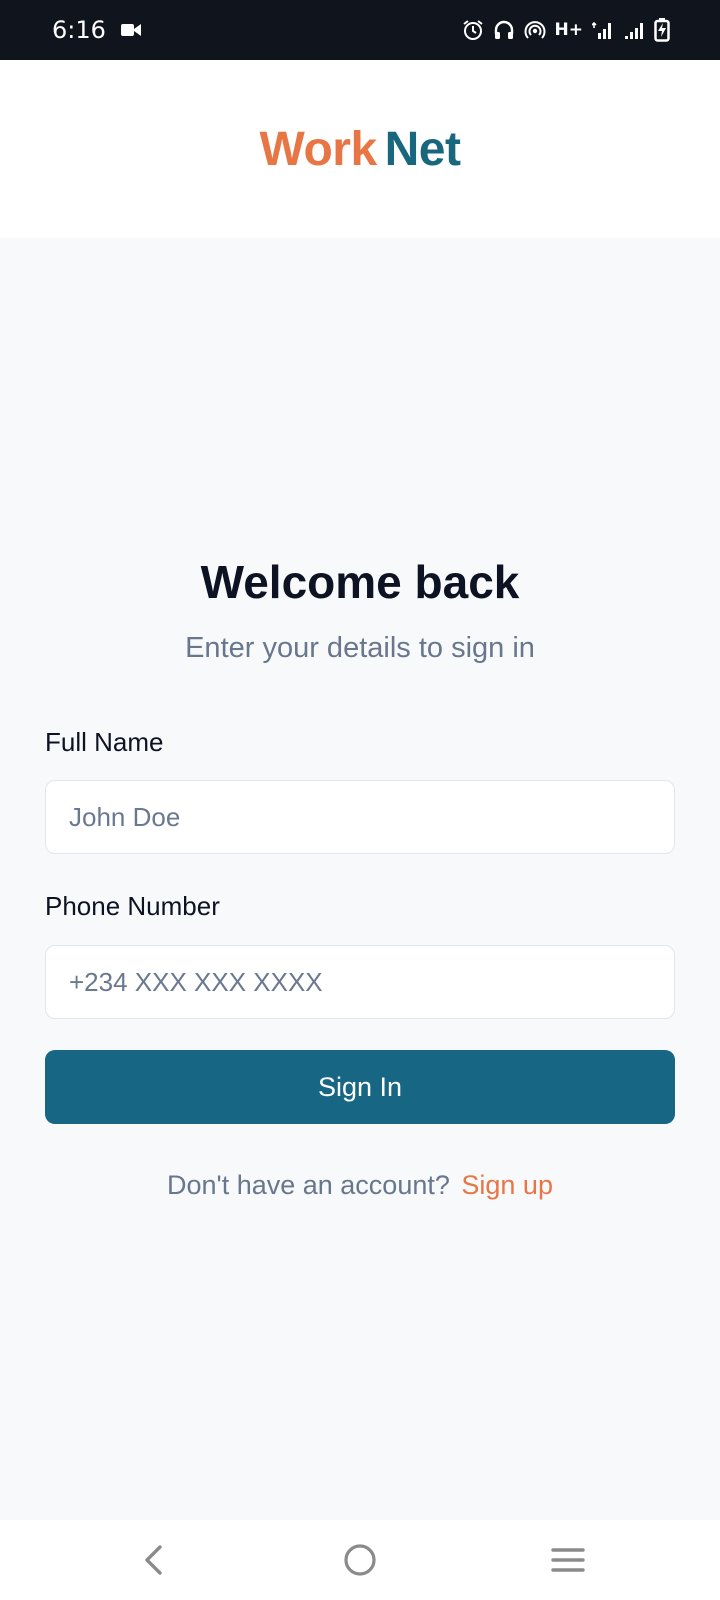 This screenshot has height=1600, width=720. What do you see at coordinates (507, 1185) in the screenshot?
I see `signup-link: Sign up` at bounding box center [507, 1185].